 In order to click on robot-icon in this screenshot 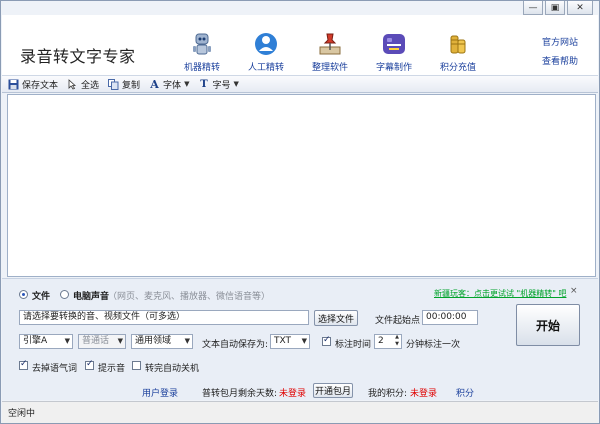, I will do `click(202, 44)`.